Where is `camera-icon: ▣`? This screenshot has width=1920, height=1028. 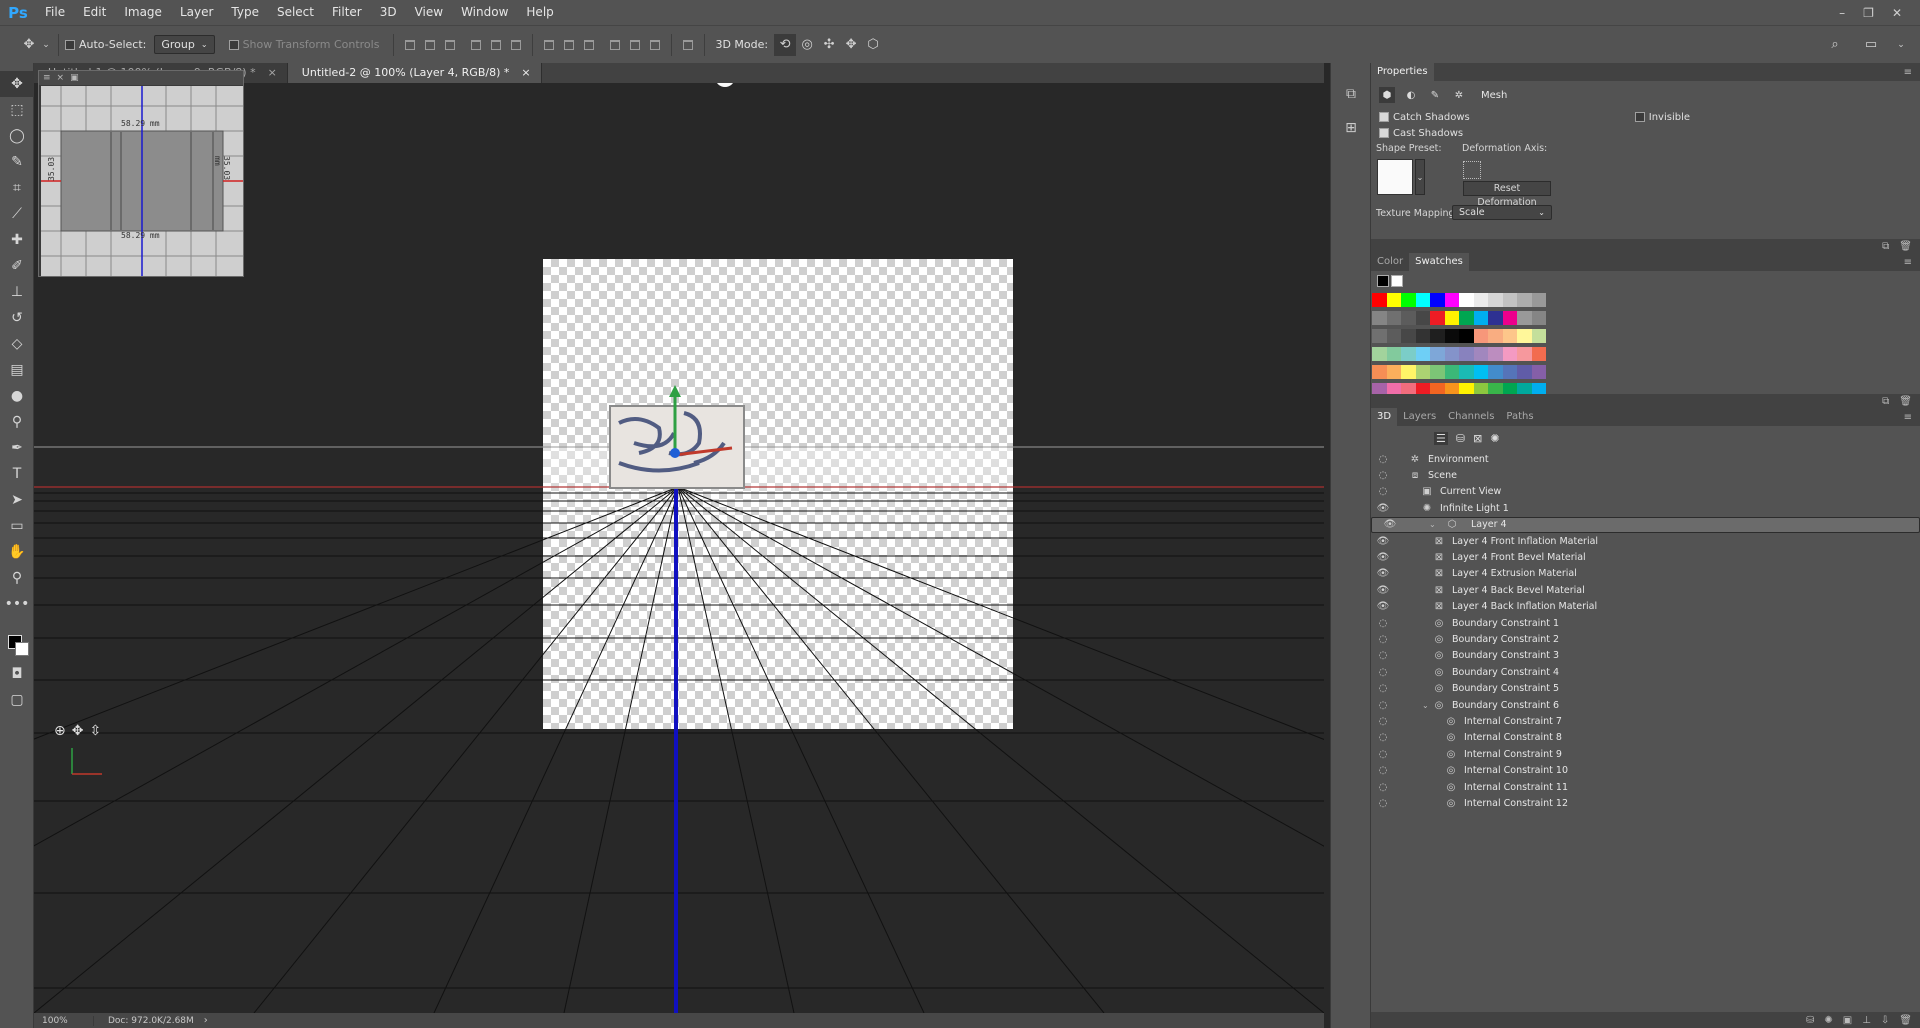 camera-icon: ▣ is located at coordinates (1847, 1020).